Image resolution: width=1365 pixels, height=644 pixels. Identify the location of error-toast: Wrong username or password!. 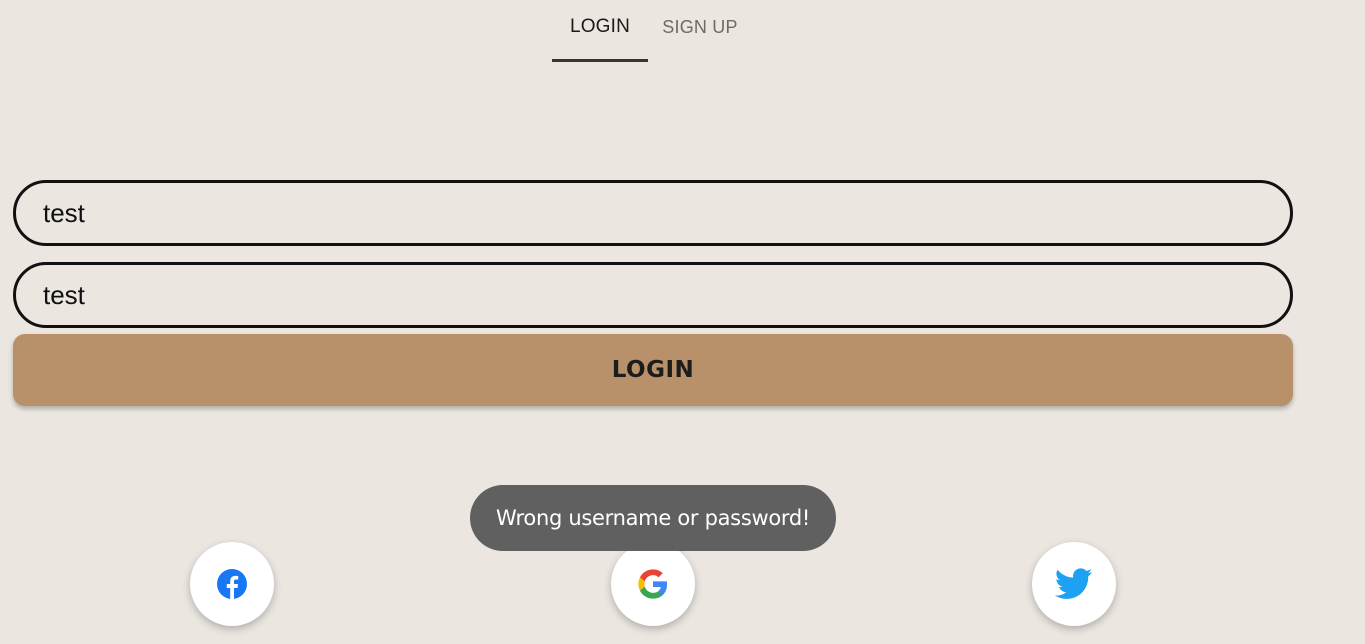
(653, 518).